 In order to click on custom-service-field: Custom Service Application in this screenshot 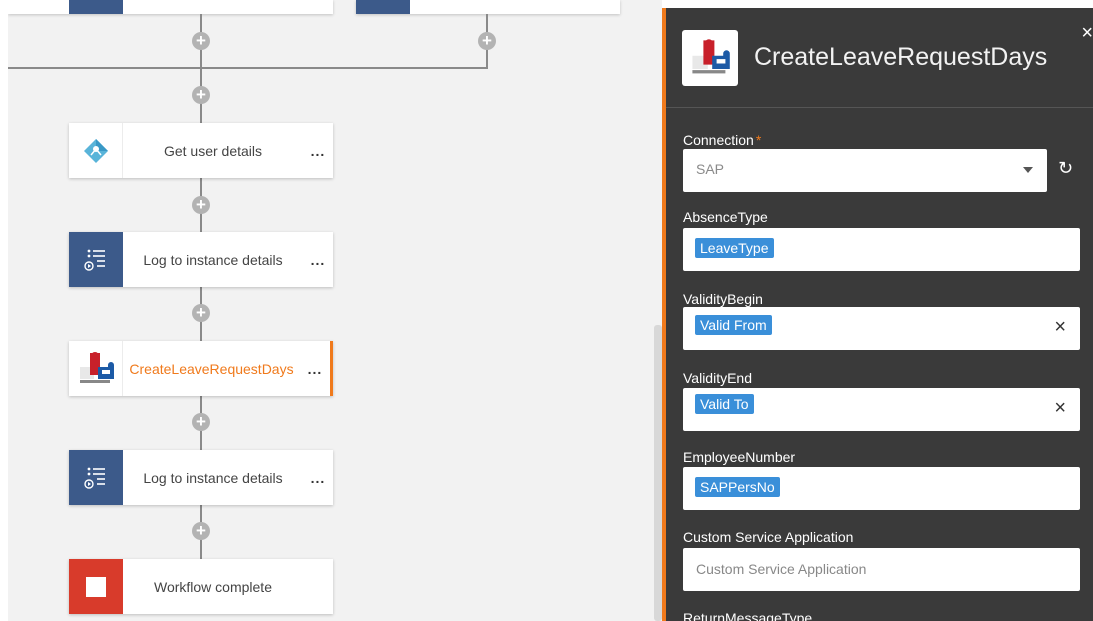, I will do `click(881, 569)`.